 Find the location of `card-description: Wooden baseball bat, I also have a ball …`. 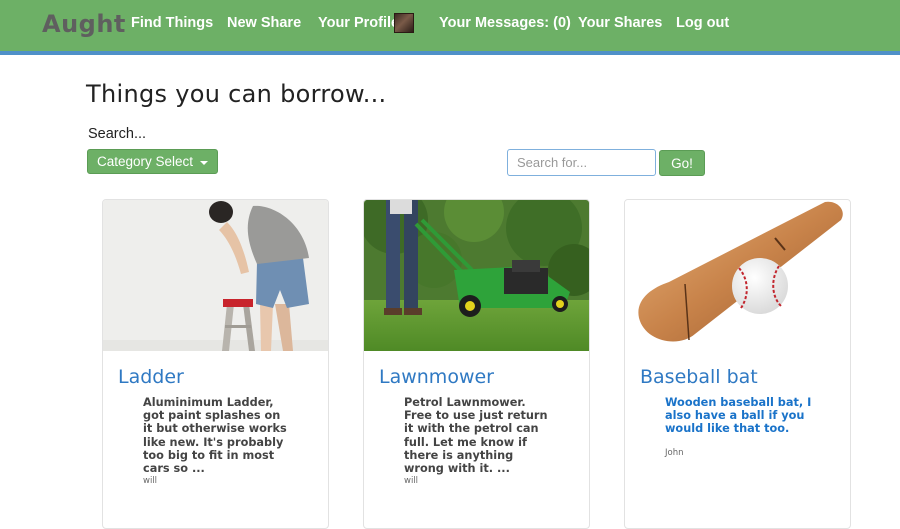

card-description: Wooden baseball bat, I also have a ball … is located at coordinates (738, 416).